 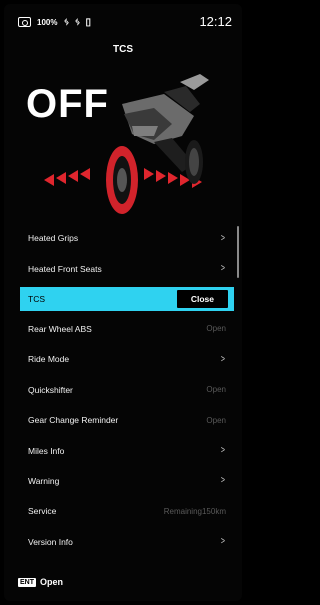 What do you see at coordinates (123, 359) in the screenshot?
I see `list-item-ride-mode: Ride Mode >` at bounding box center [123, 359].